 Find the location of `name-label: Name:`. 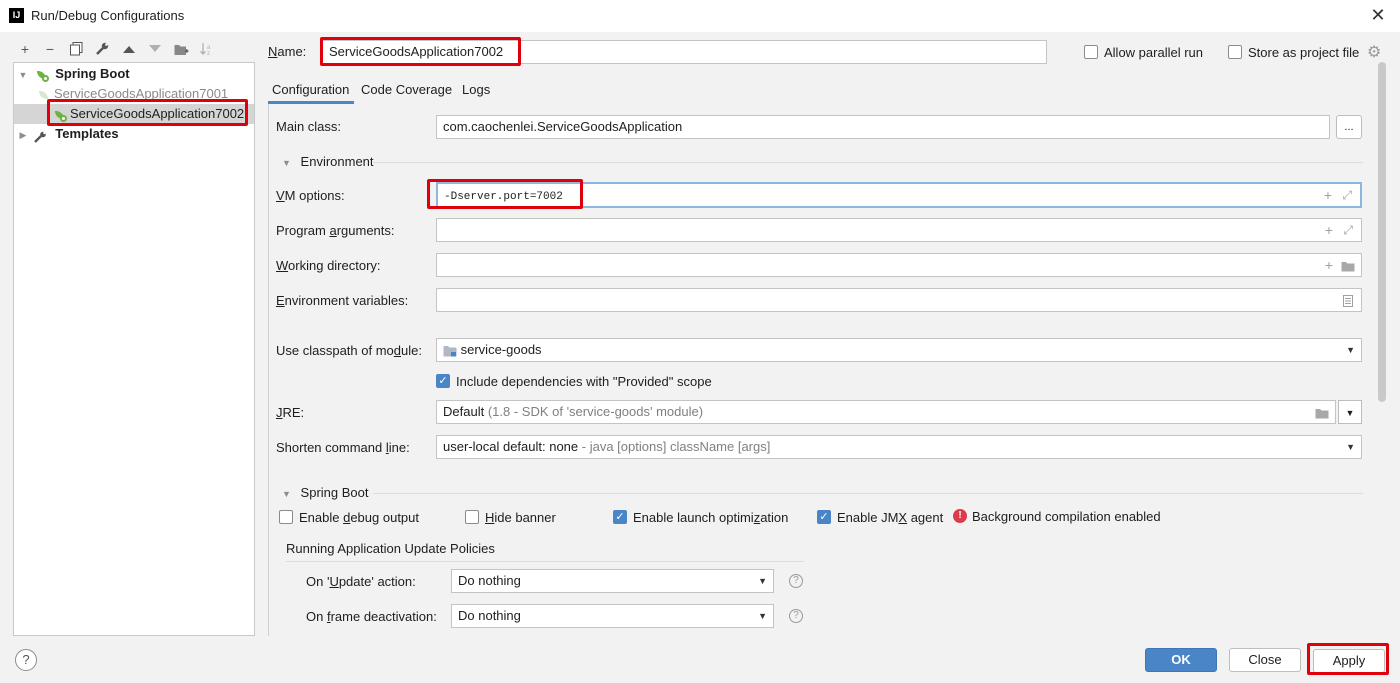

name-label: Name: is located at coordinates (287, 51).